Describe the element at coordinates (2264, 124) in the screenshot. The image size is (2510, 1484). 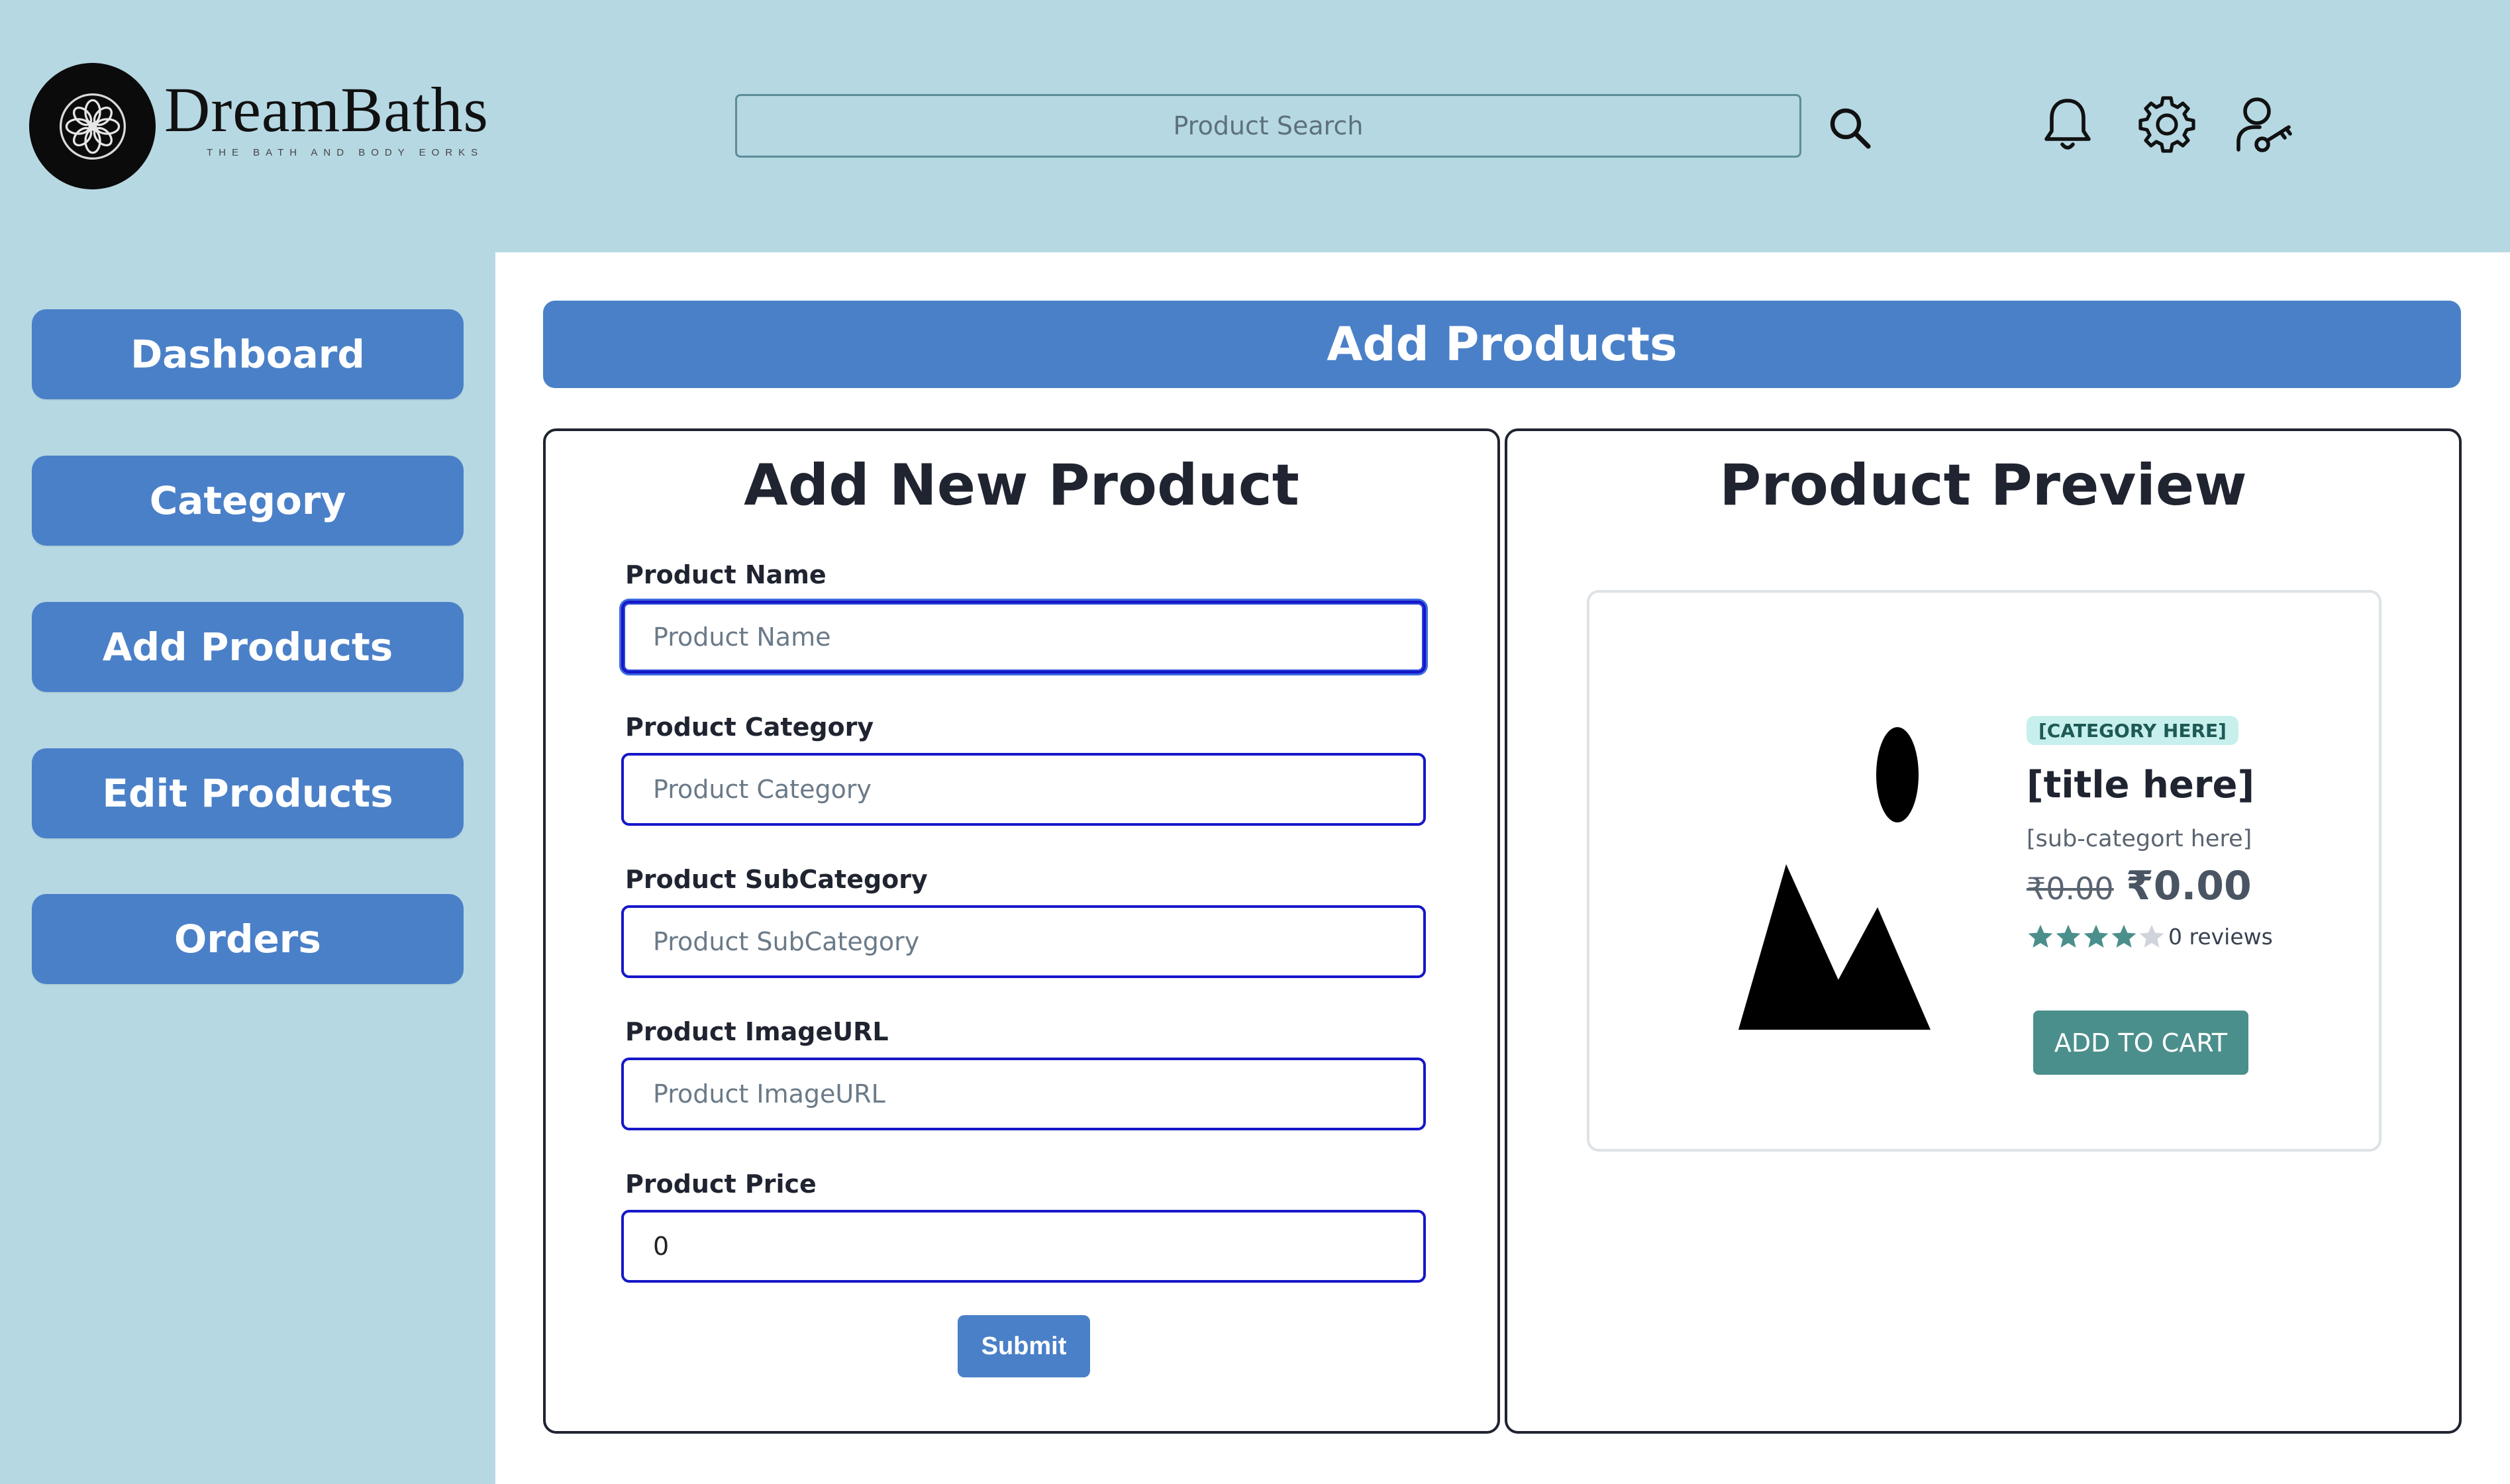
I see `user-key-icon` at that location.